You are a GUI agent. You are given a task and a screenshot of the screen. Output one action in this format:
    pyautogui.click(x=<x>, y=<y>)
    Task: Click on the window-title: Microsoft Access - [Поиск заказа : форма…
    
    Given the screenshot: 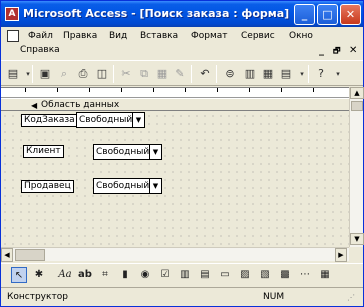 What is the action you would take?
    pyautogui.click(x=156, y=13)
    